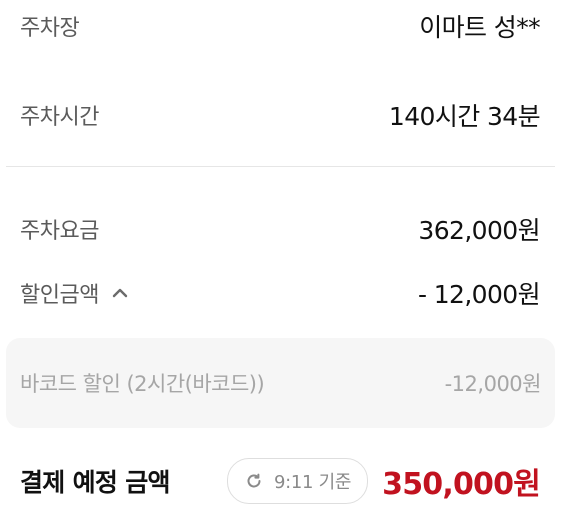  I want to click on payment-amount: 350,000원, so click(461, 484).